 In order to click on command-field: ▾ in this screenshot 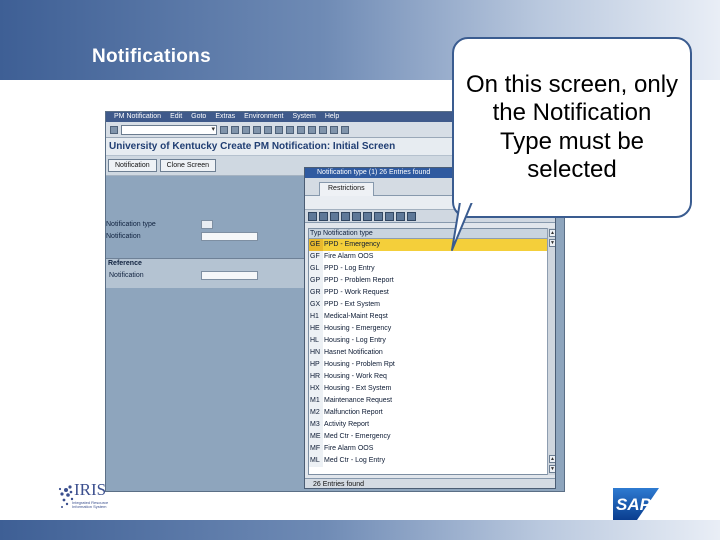, I will do `click(169, 129)`.